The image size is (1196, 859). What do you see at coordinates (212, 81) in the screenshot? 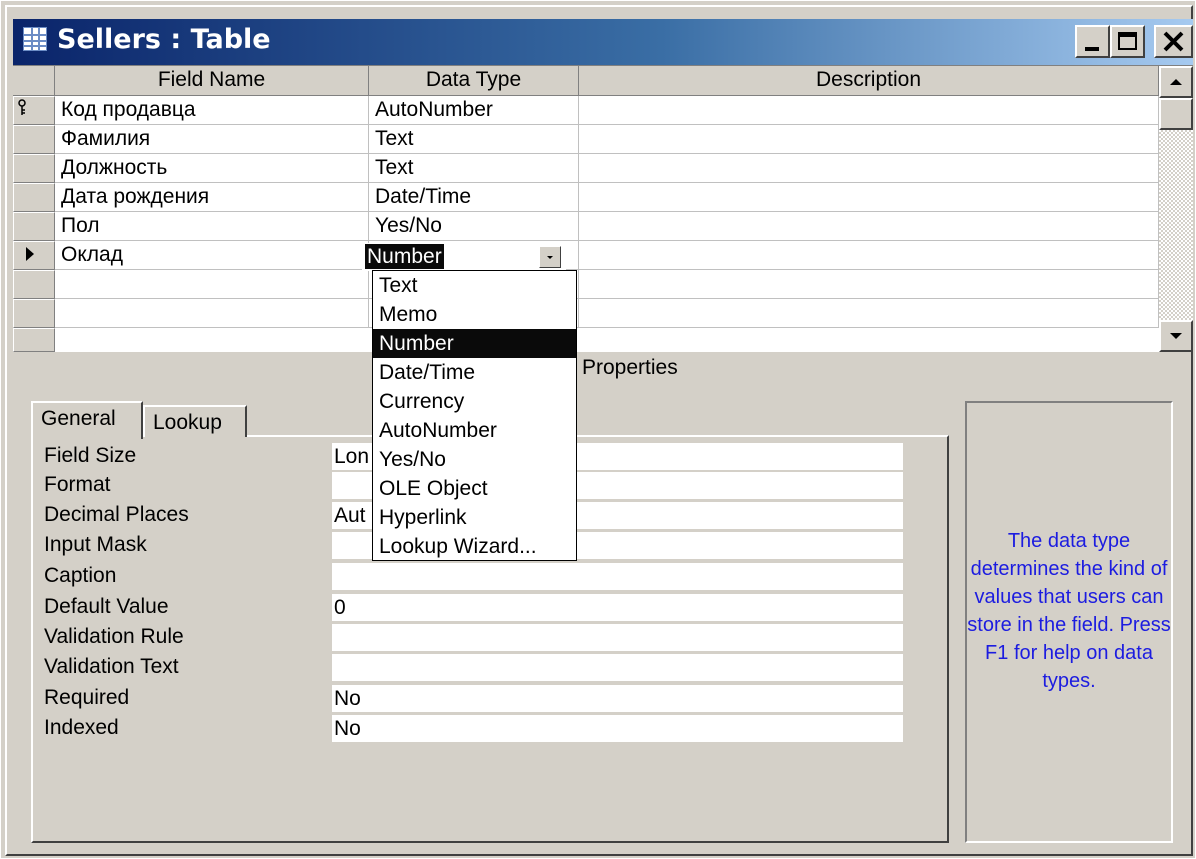
I see `header-field-name: Field Name` at bounding box center [212, 81].